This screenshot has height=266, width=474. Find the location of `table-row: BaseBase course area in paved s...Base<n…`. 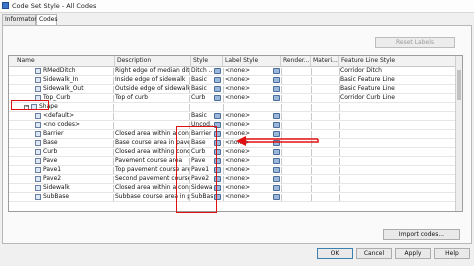

table-row: BaseBase course area in paved s...Base<n… is located at coordinates (233, 143).